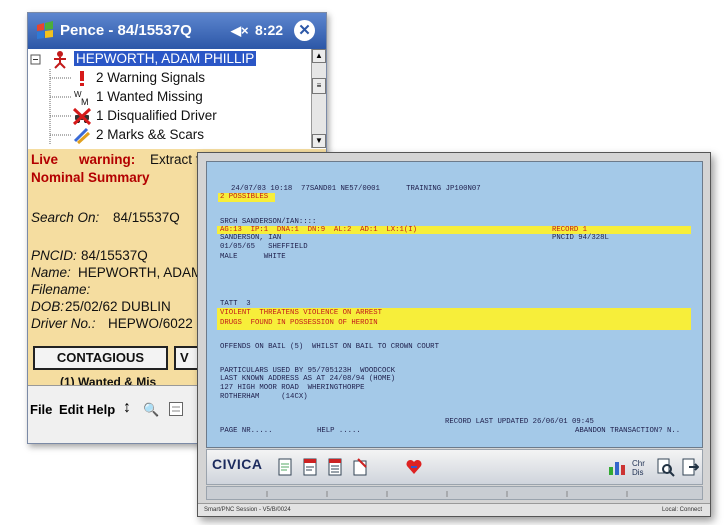 The height and width of the screenshot is (525, 726). Describe the element at coordinates (82, 116) in the screenshot. I see `disqualified-driver-icon` at that location.